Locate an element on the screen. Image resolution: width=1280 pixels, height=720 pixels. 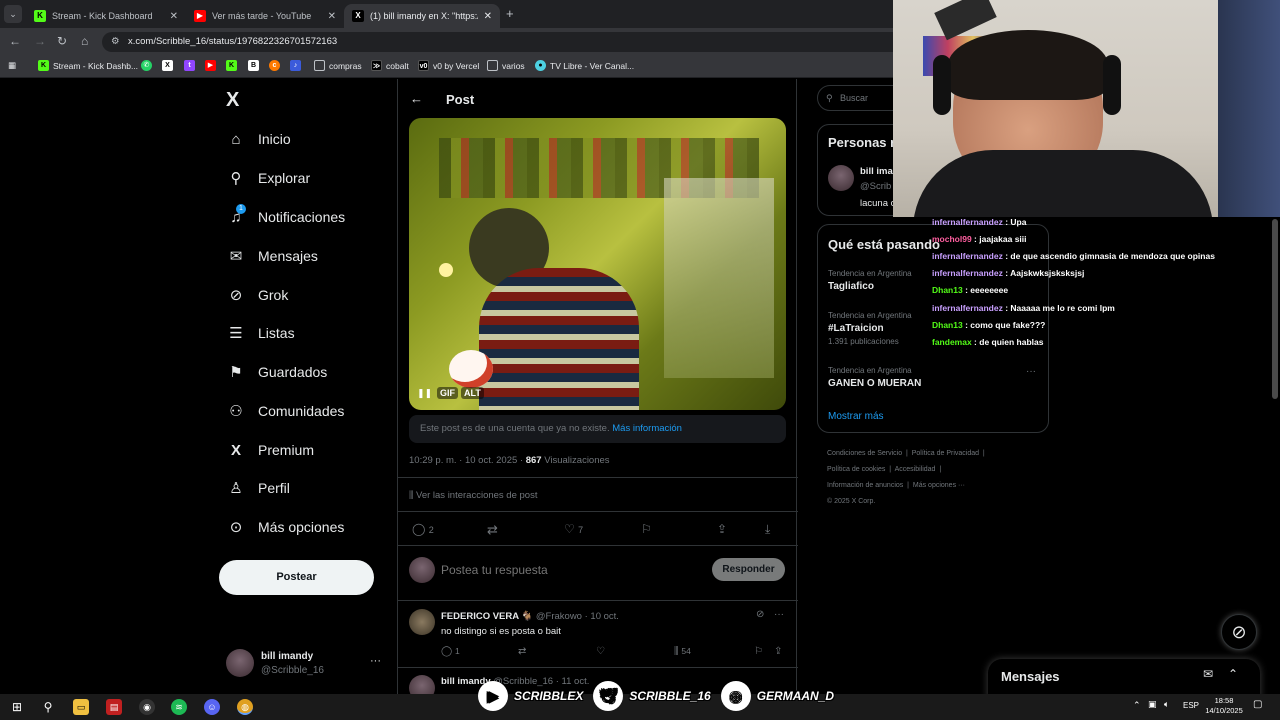
apps-icon: ▦ is located at coordinates (12, 65).